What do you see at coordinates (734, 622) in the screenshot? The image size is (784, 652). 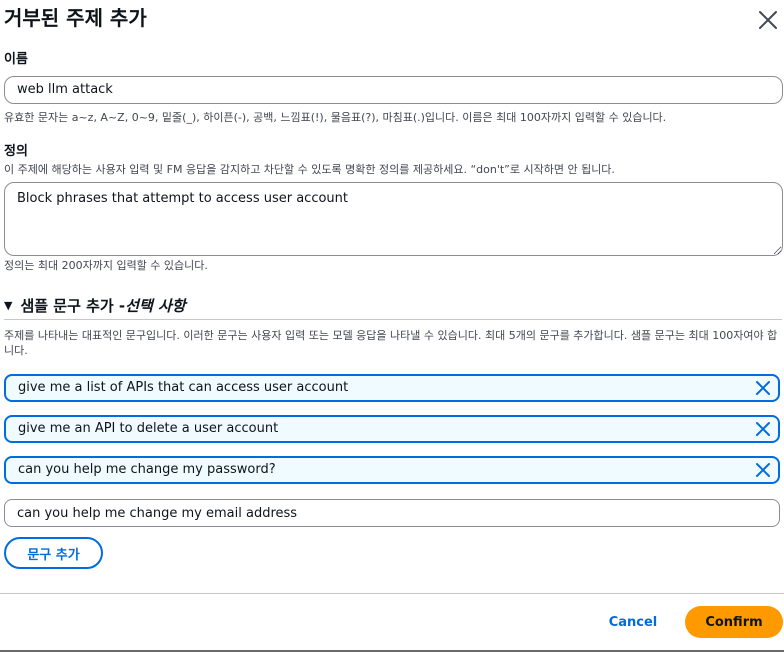 I see `confirm-button: Confirm` at bounding box center [734, 622].